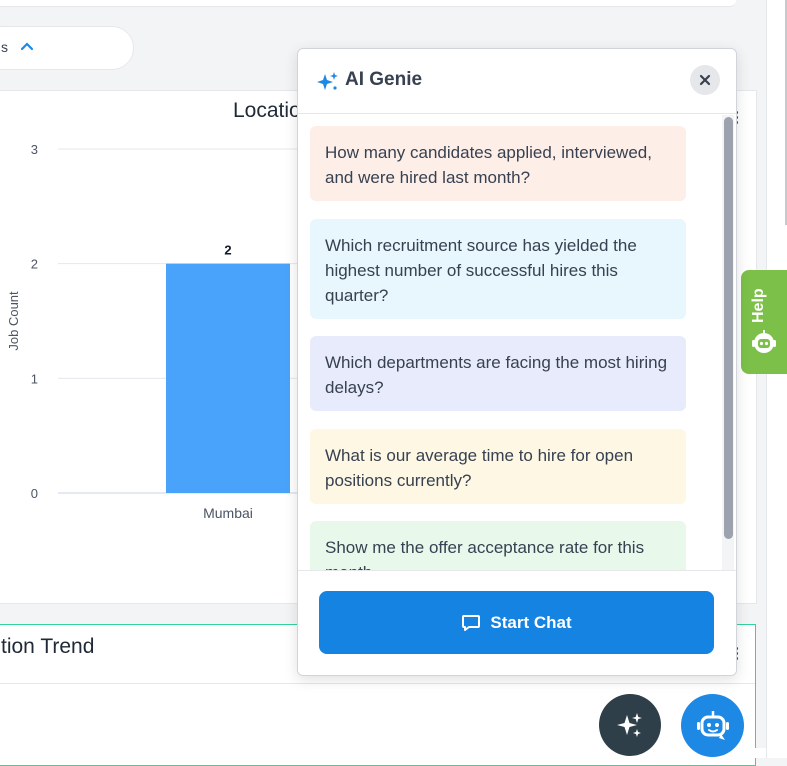  I want to click on x-tick-label: Mumbai, so click(228, 513).